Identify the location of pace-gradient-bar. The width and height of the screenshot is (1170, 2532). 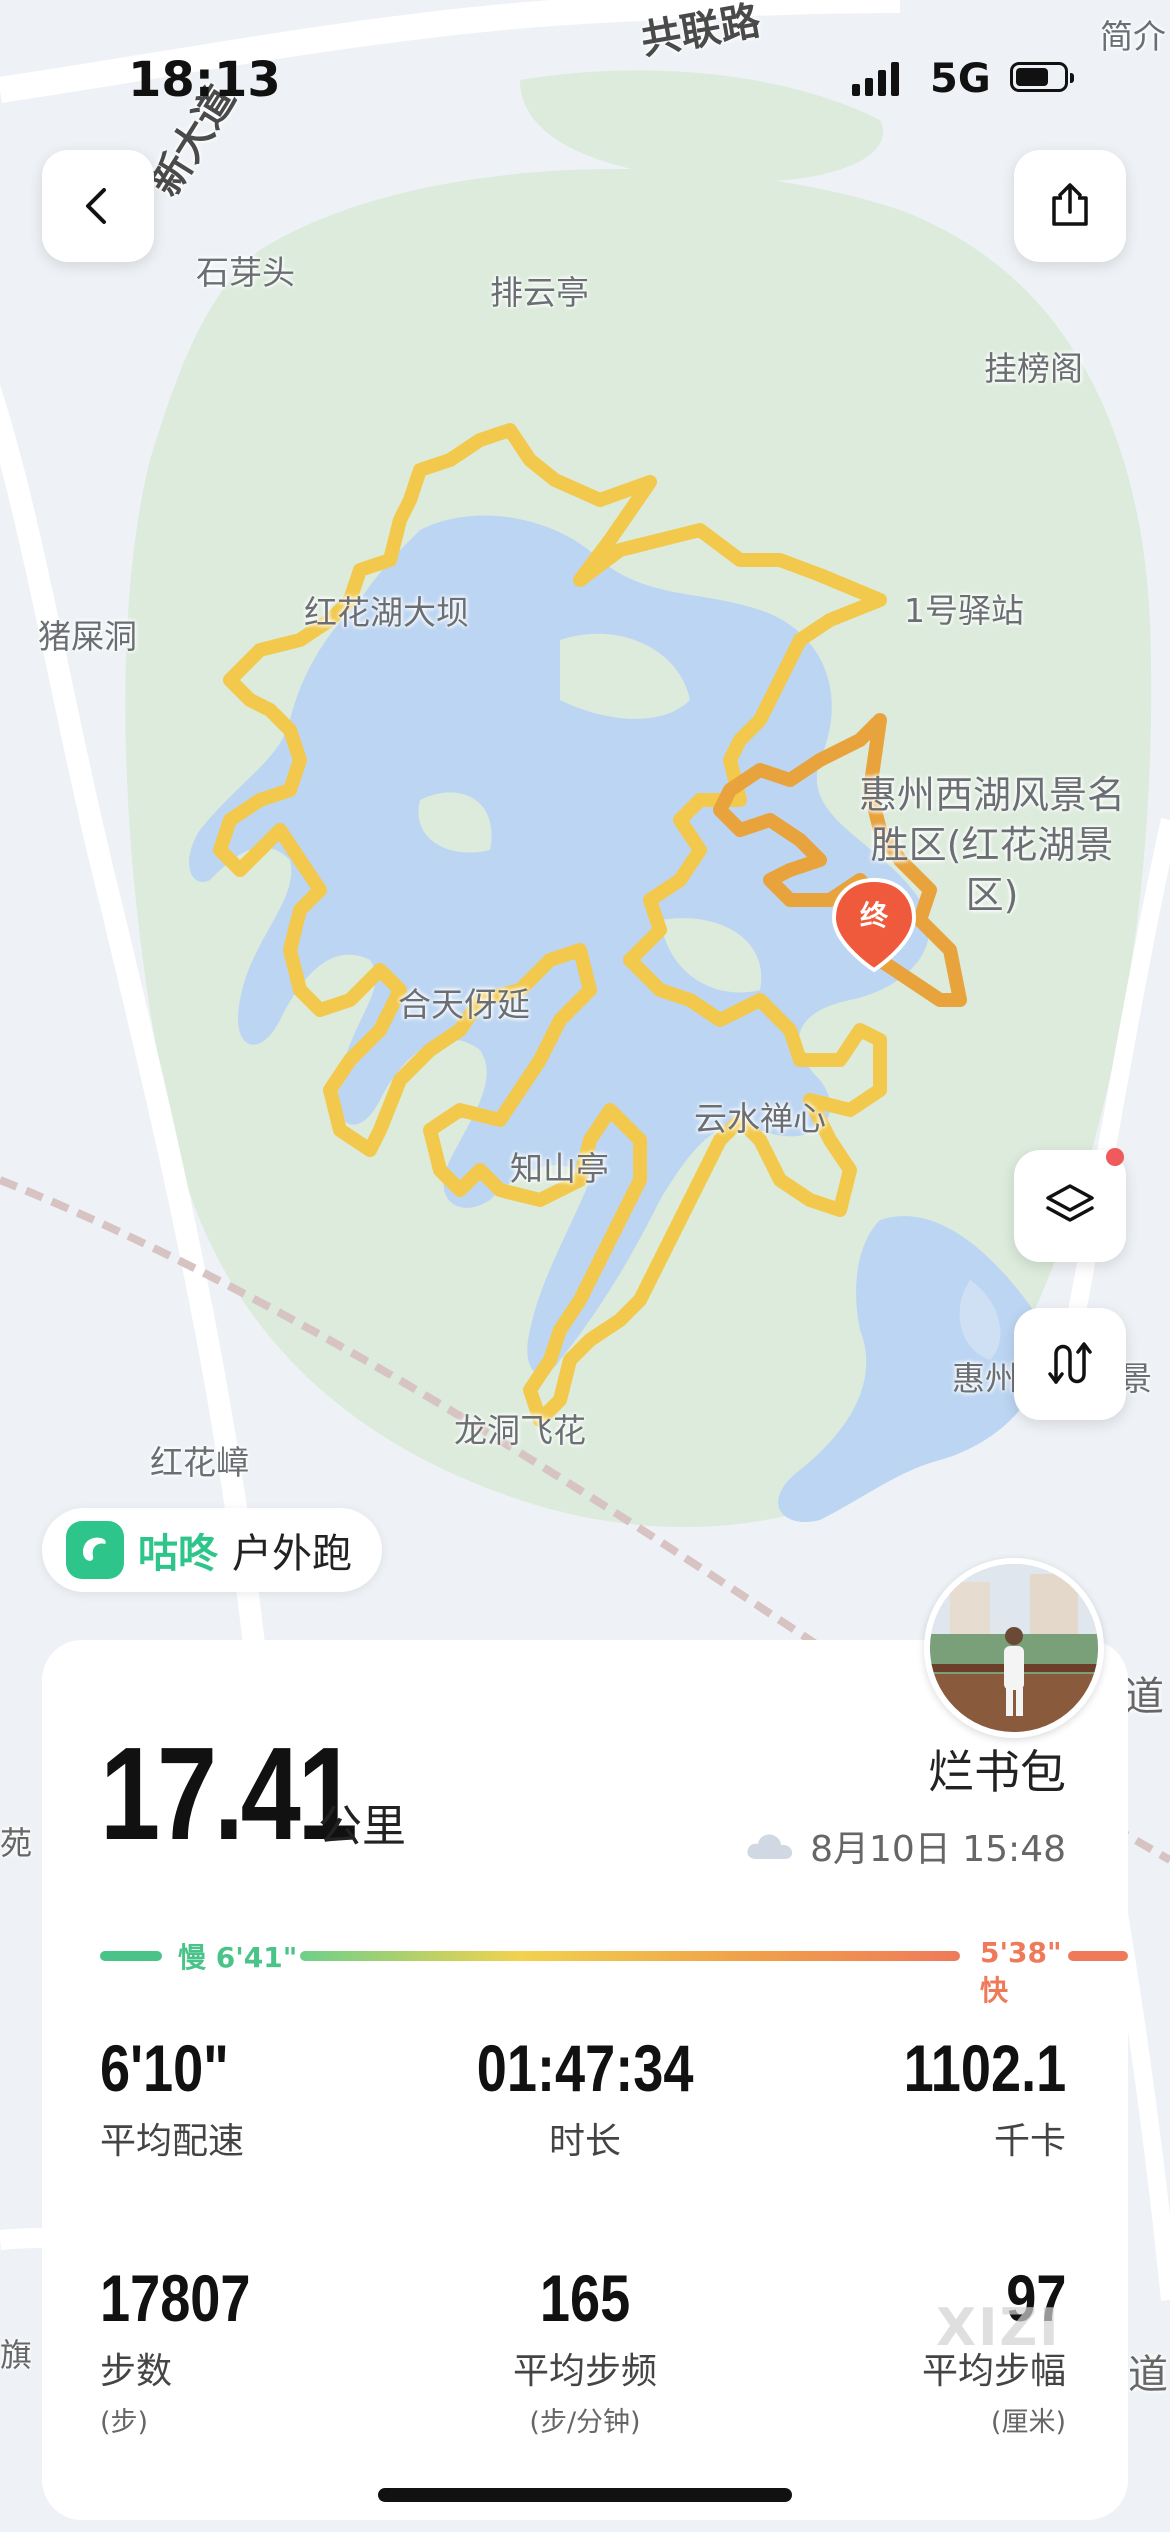
(630, 1956).